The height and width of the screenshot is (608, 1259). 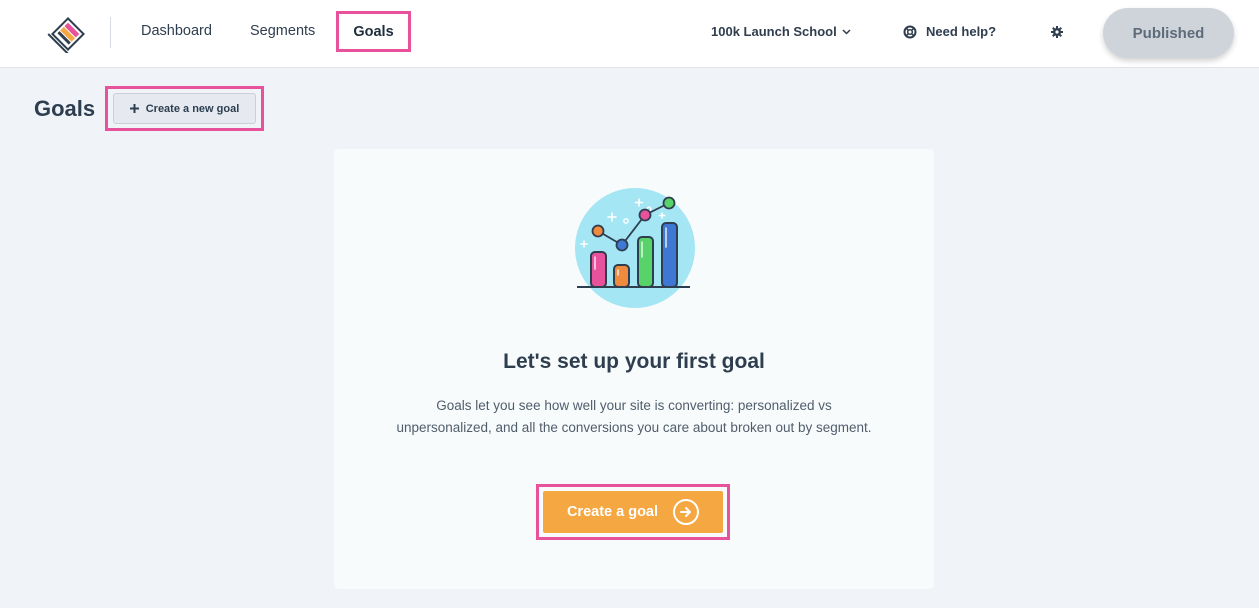 I want to click on create-new-goal-button: Create a new goal, so click(x=184, y=108).